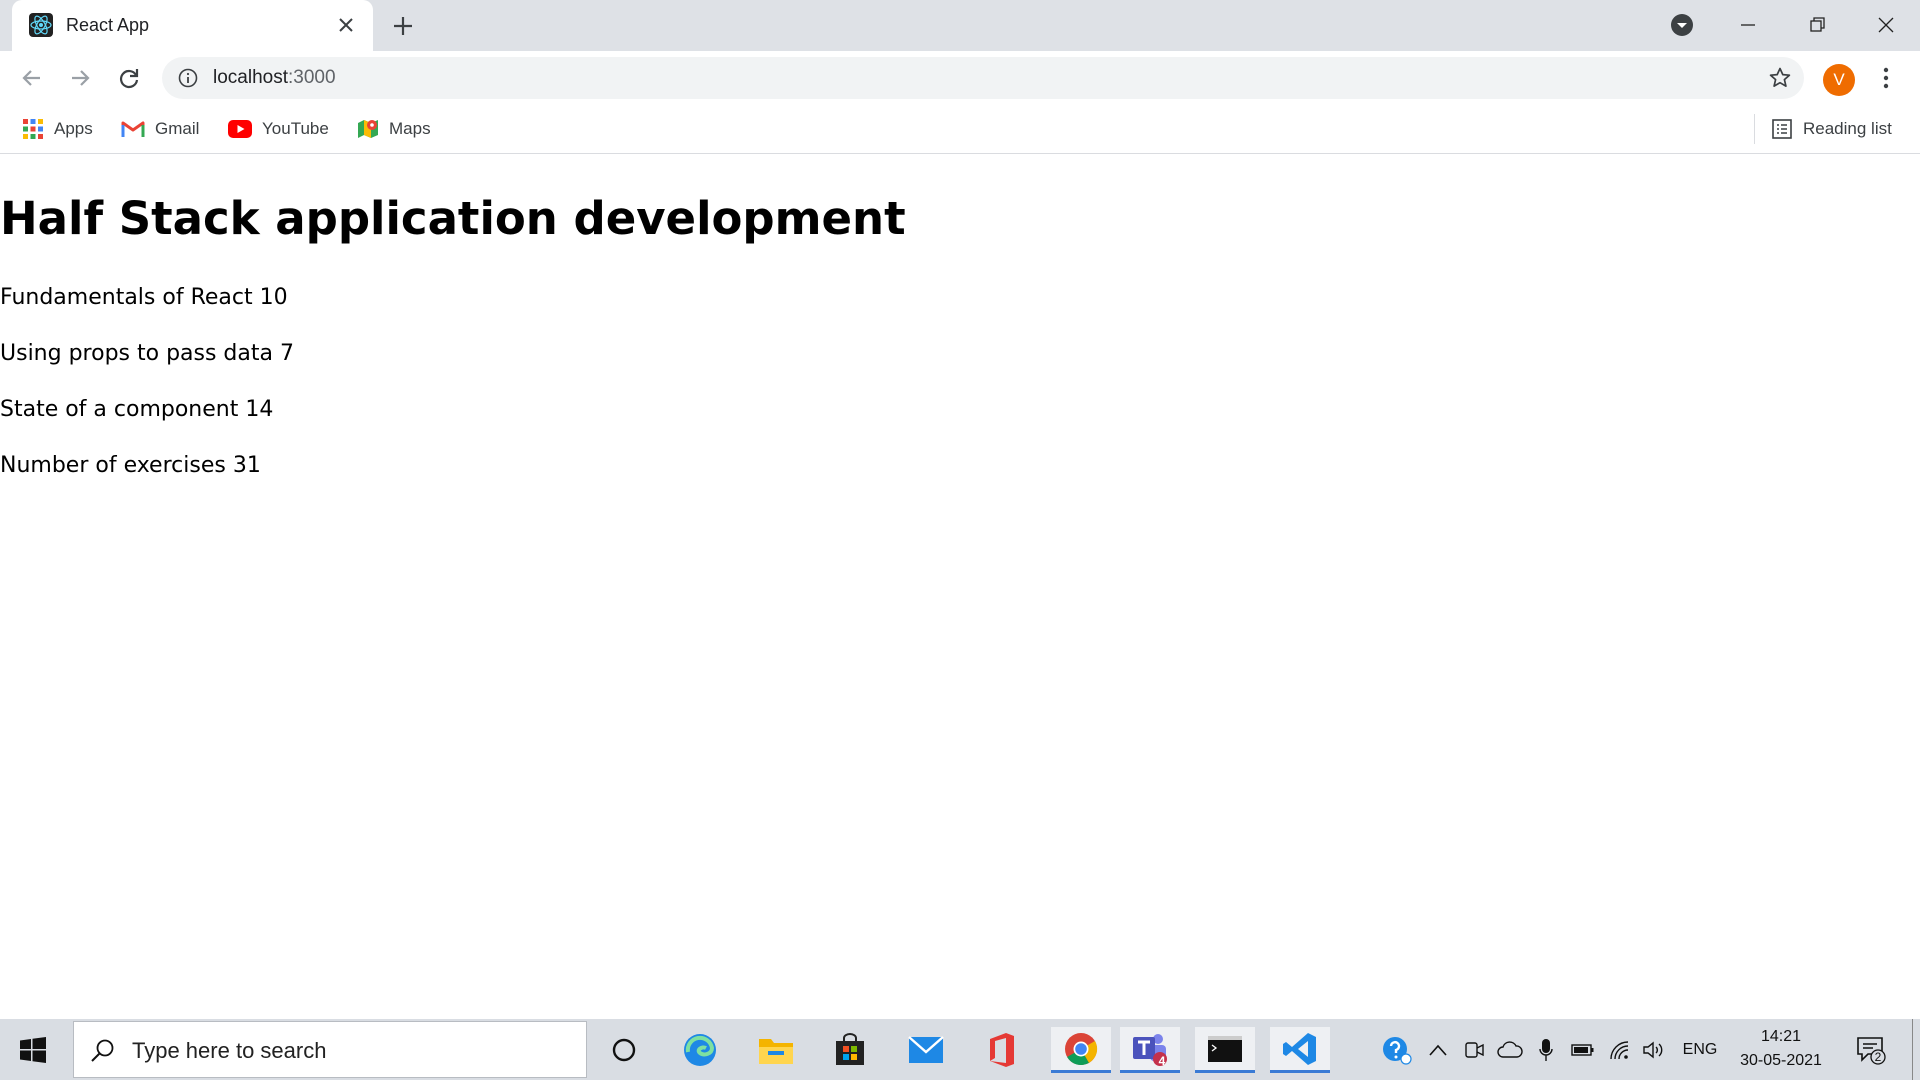 This screenshot has width=1920, height=1080. Describe the element at coordinates (1886, 78) in the screenshot. I see `more-menu-icon` at that location.